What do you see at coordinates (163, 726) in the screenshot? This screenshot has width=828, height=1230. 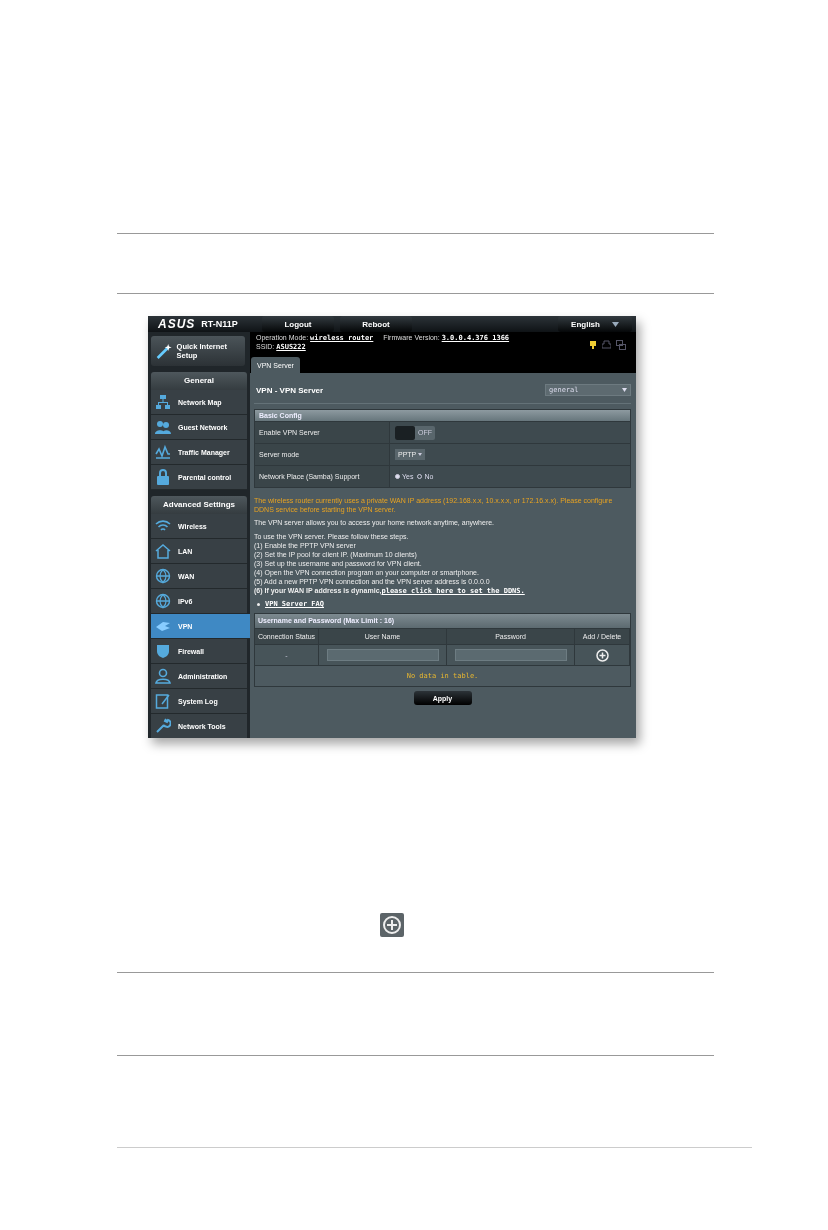 I see `wrench-icon` at bounding box center [163, 726].